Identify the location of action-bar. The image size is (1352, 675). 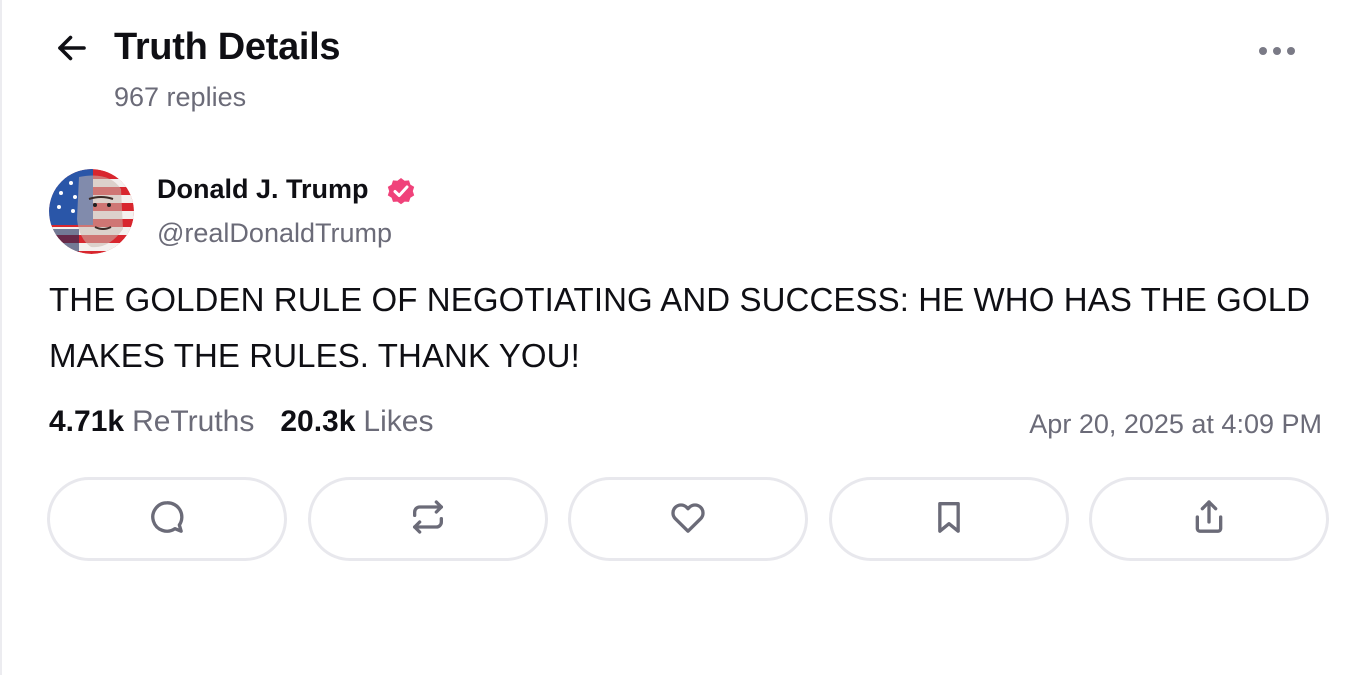
(688, 519).